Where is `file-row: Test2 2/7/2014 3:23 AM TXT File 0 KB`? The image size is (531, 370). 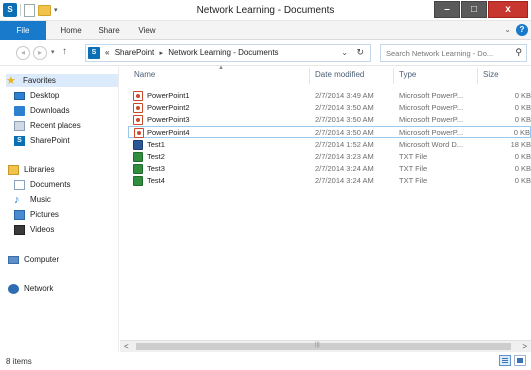
file-row: Test2 2/7/2014 3:23 AM TXT File 0 KB is located at coordinates (329, 157).